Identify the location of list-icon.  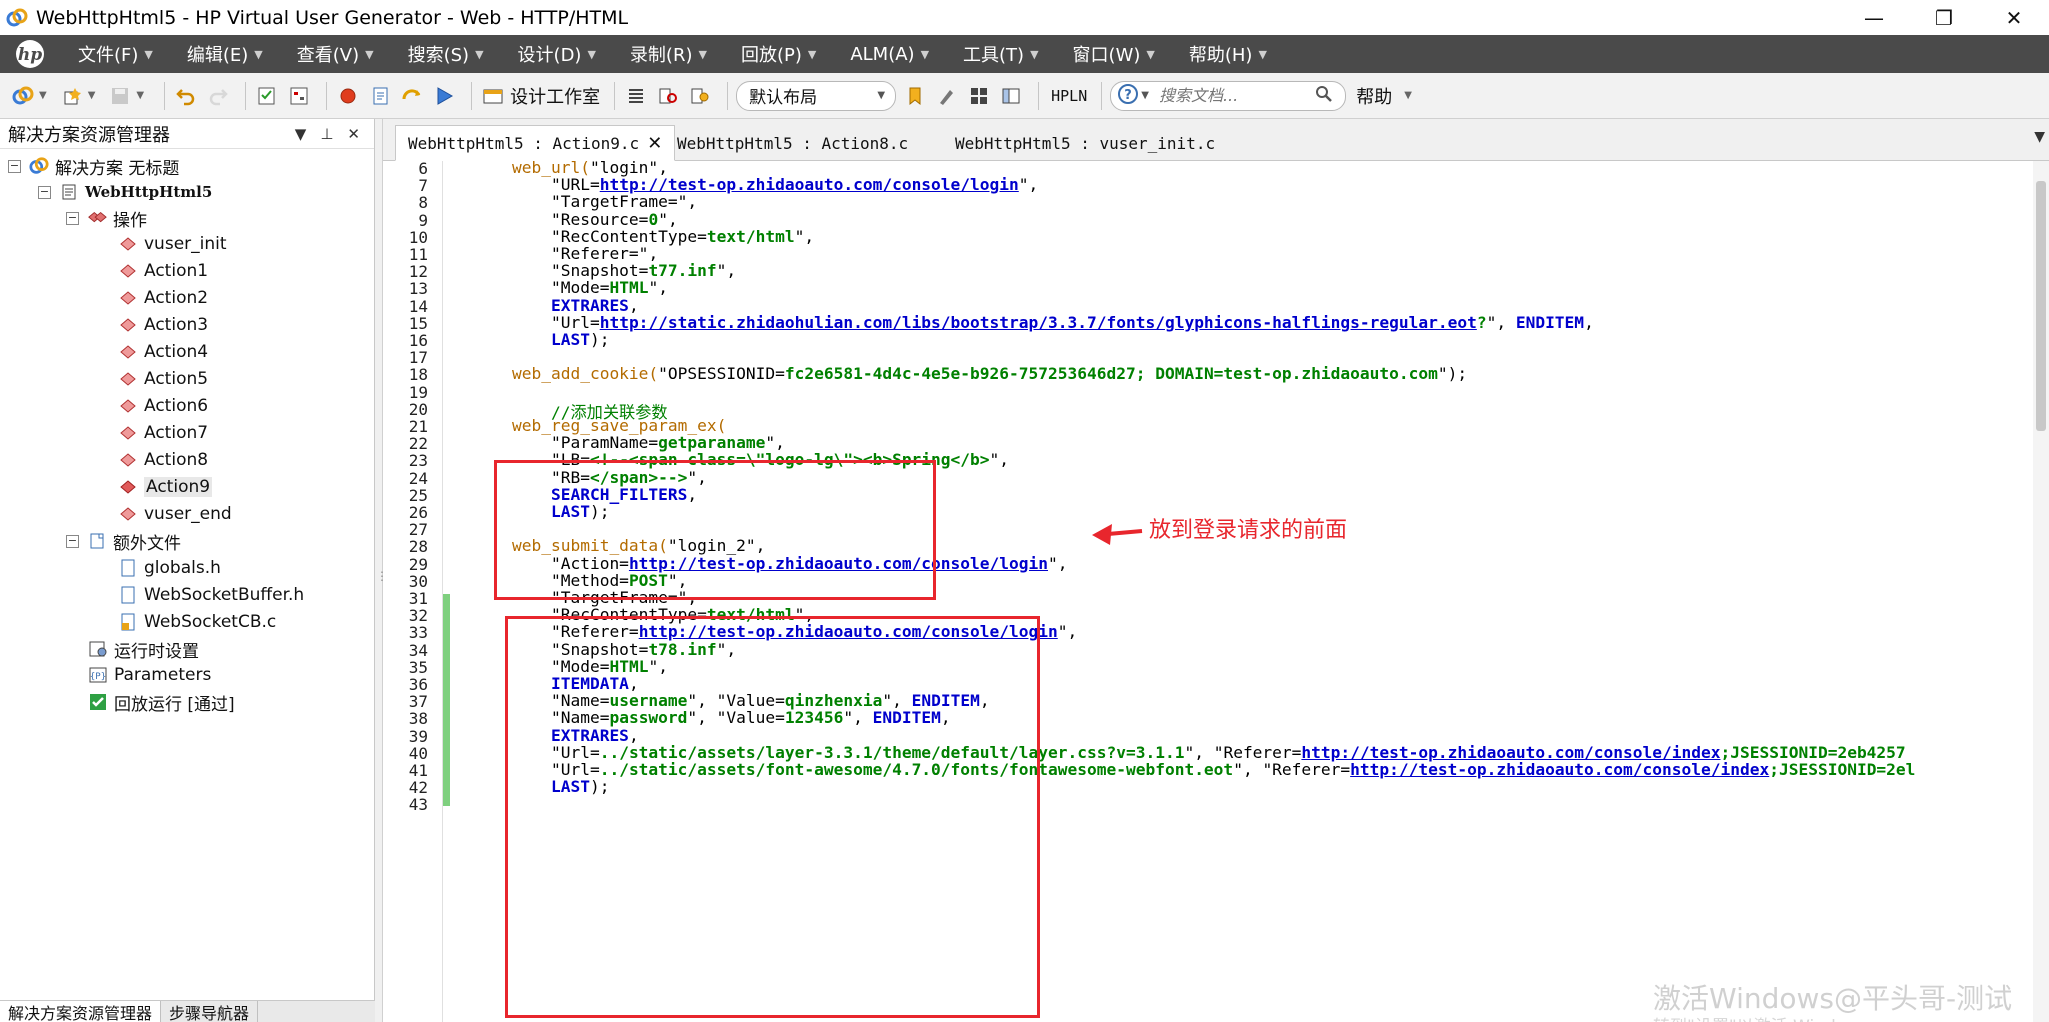
(636, 96).